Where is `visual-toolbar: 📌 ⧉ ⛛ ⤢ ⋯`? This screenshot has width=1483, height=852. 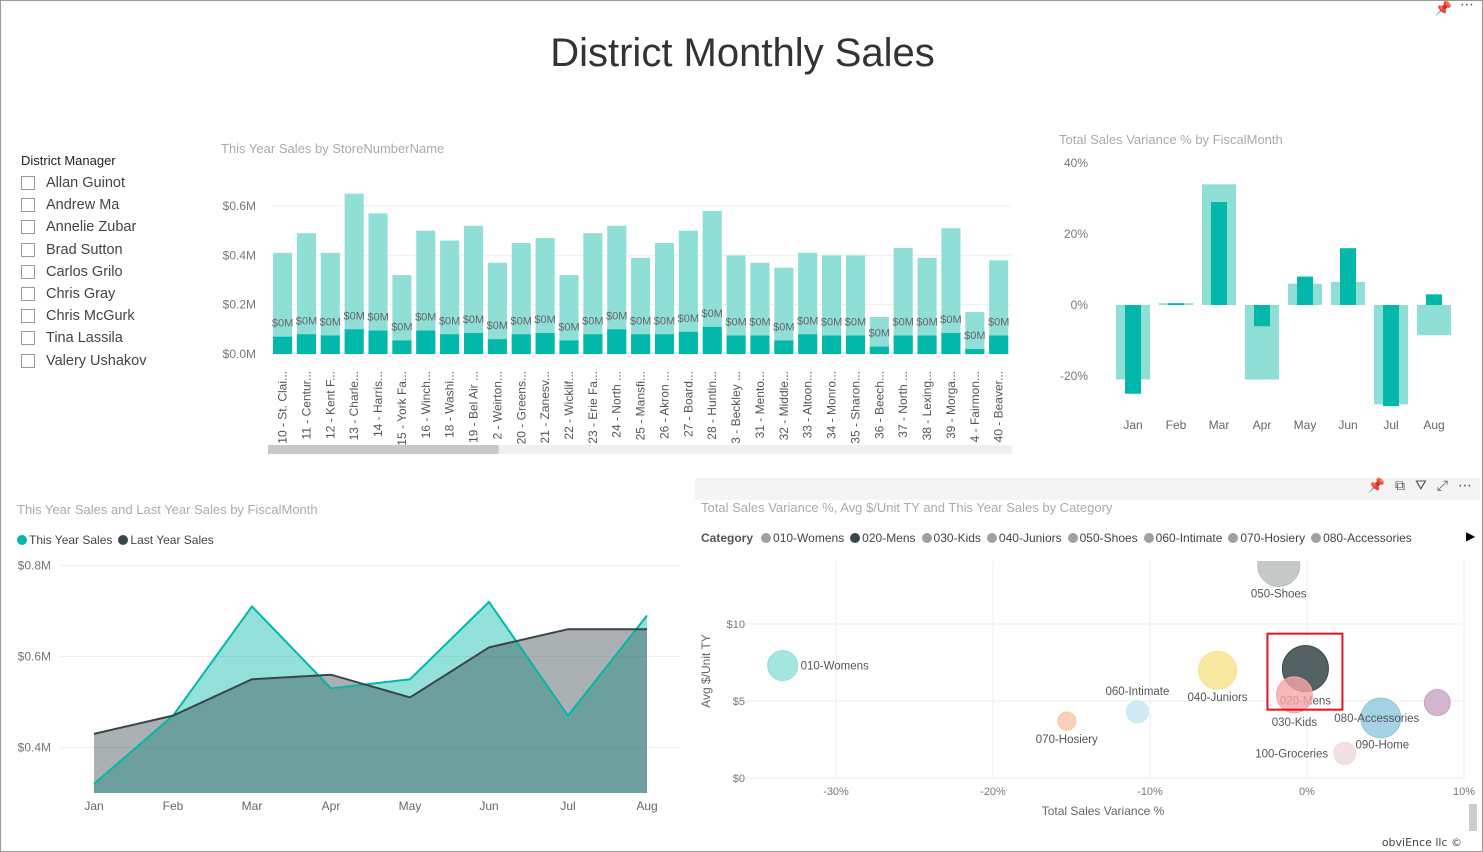
visual-toolbar: 📌 ⧉ ⛛ ⤢ ⋯ is located at coordinates (1420, 486).